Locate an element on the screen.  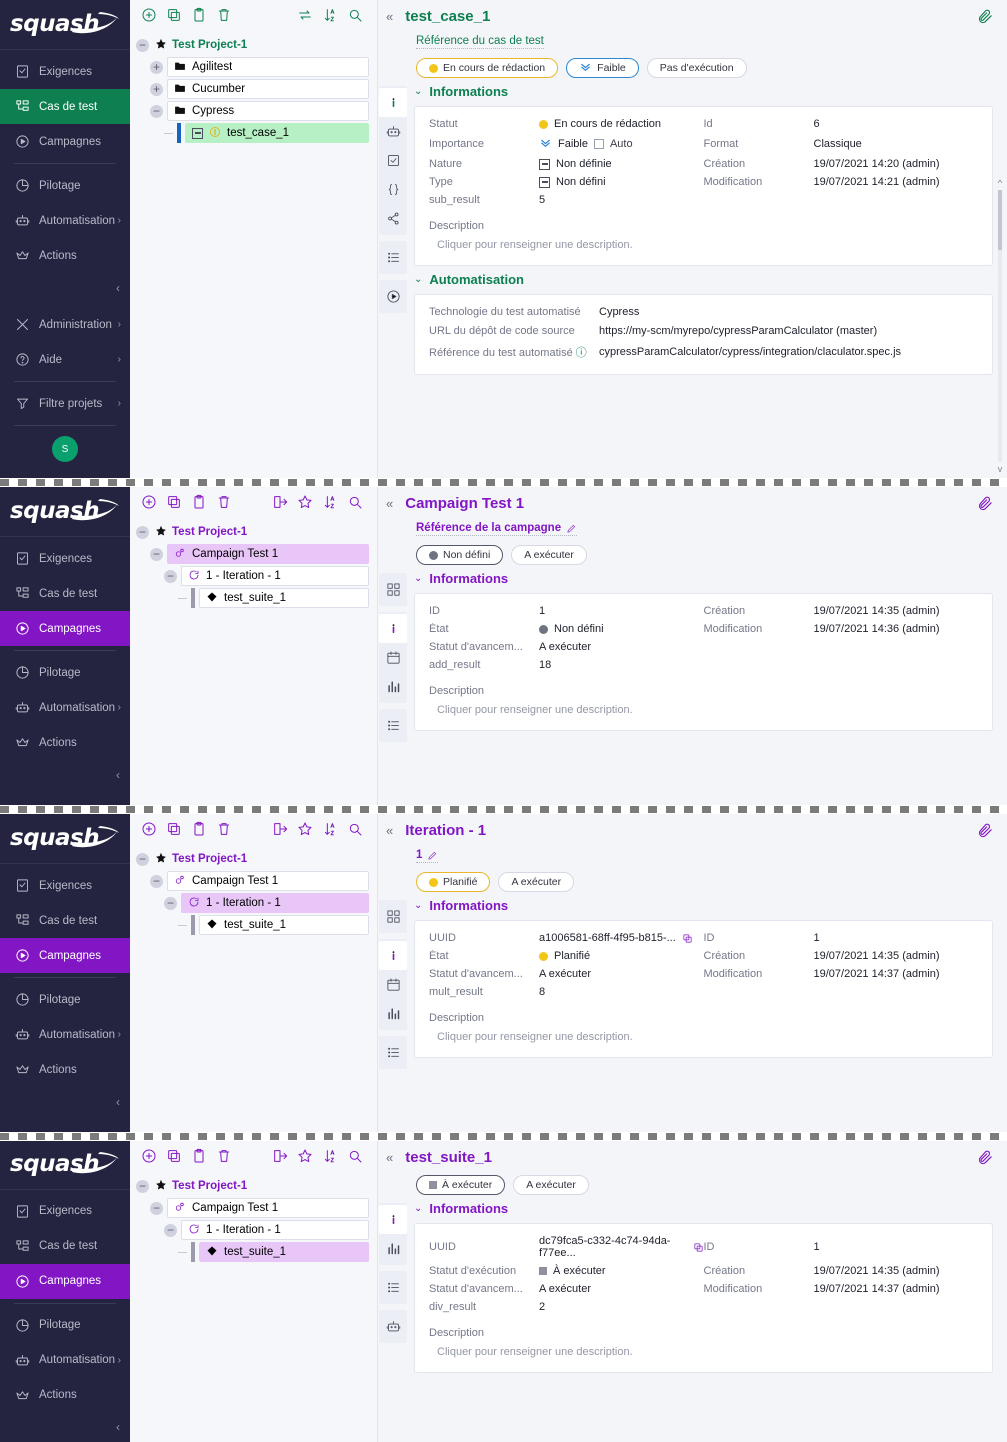
tree-node-card: Cypress is located at coordinates (268, 111).